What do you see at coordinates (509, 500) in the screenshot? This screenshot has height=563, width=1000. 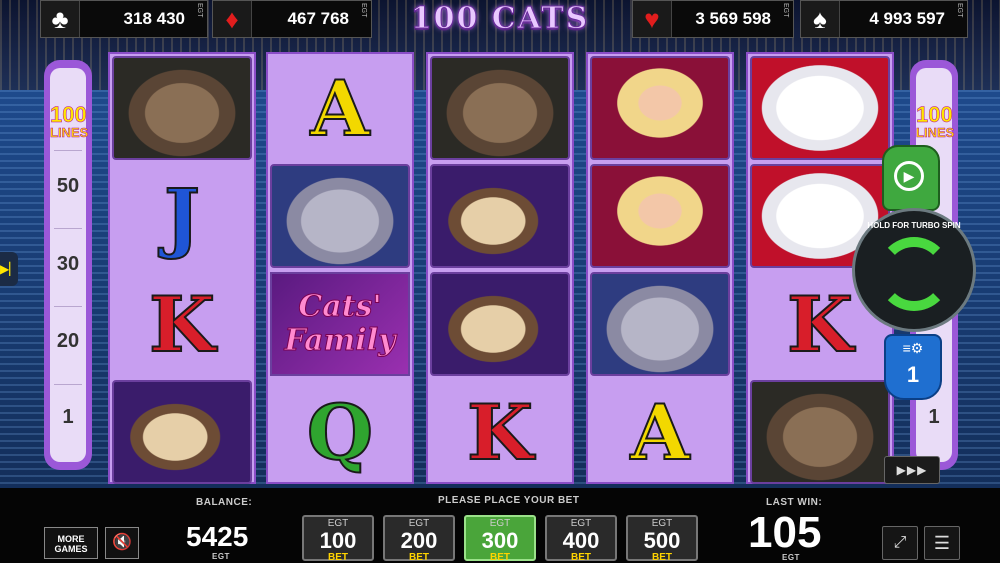 I see `bet-prompt: PLEASE PLACE YOUR BET` at bounding box center [509, 500].